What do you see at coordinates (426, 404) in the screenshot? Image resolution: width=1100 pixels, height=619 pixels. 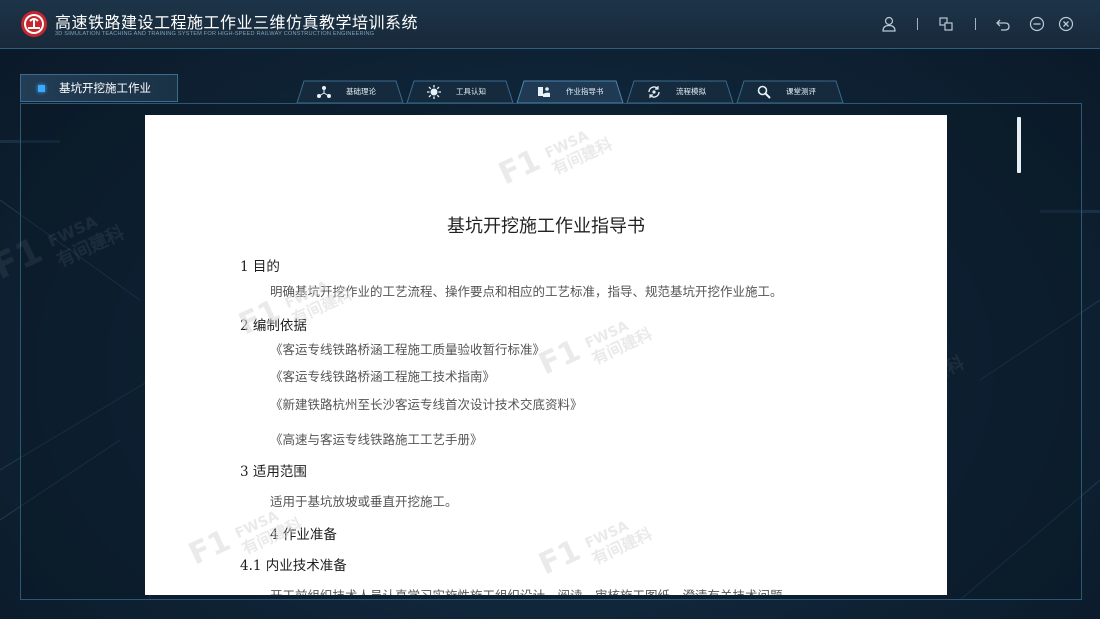 I see `doc-paragraph: 《新建铁路杭州至长沙客运专线首次设计技术交底资料》` at bounding box center [426, 404].